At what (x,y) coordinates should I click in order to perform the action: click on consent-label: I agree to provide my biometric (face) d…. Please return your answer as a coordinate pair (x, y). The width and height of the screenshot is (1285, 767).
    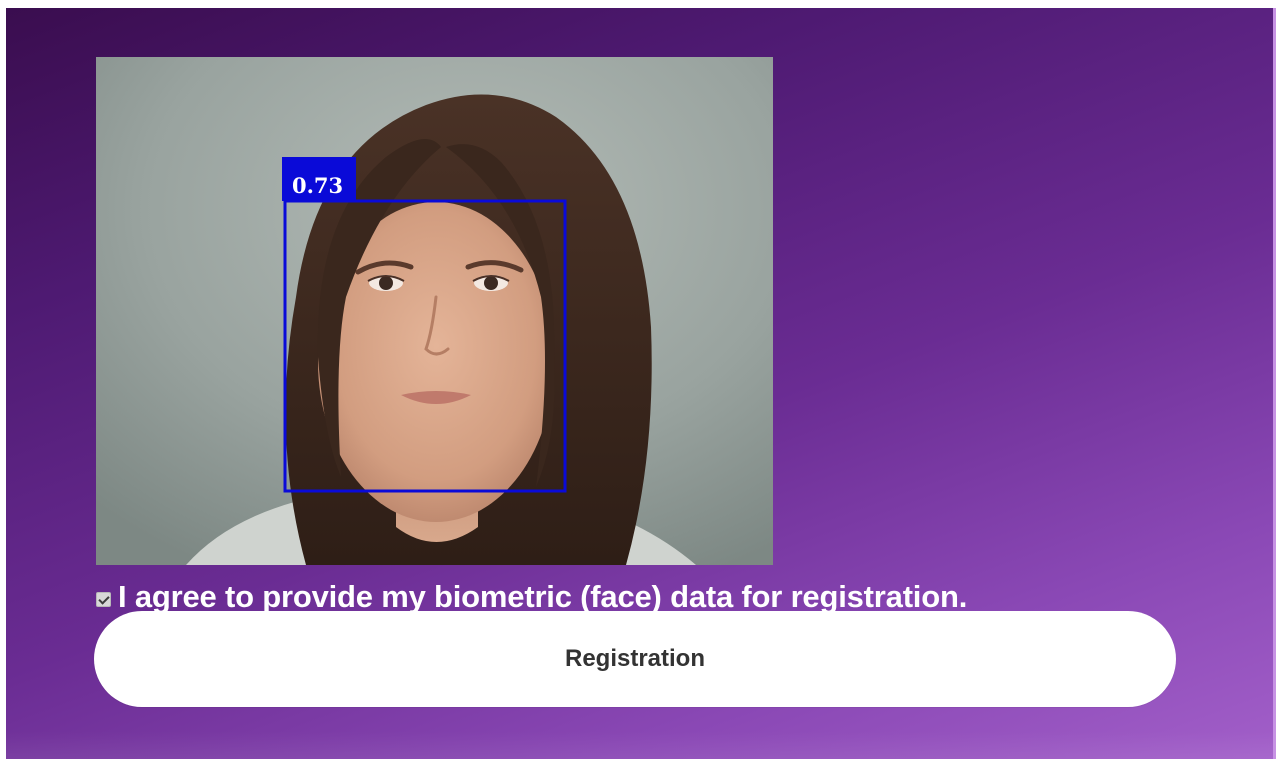
    Looking at the image, I should click on (543, 596).